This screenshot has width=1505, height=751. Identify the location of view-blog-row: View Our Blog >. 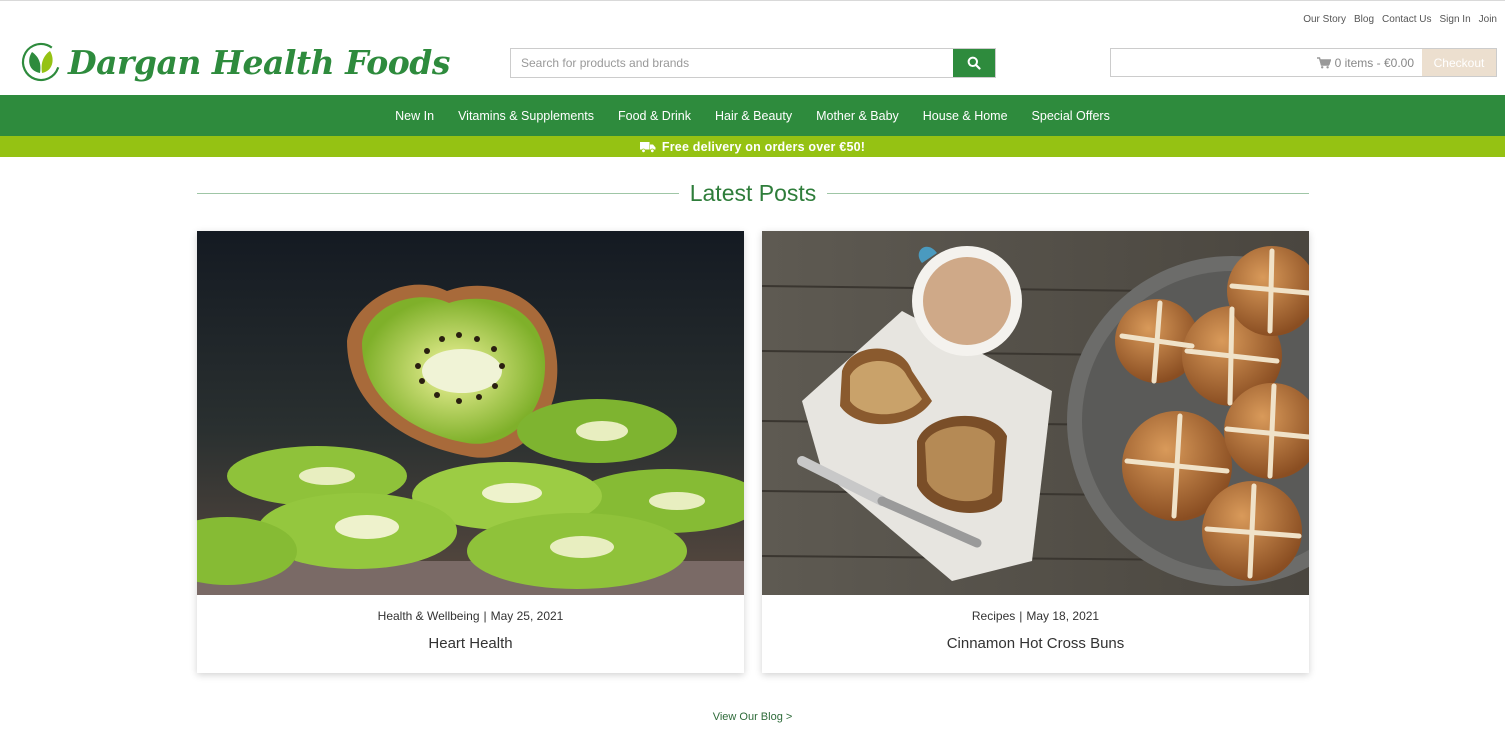
(752, 717).